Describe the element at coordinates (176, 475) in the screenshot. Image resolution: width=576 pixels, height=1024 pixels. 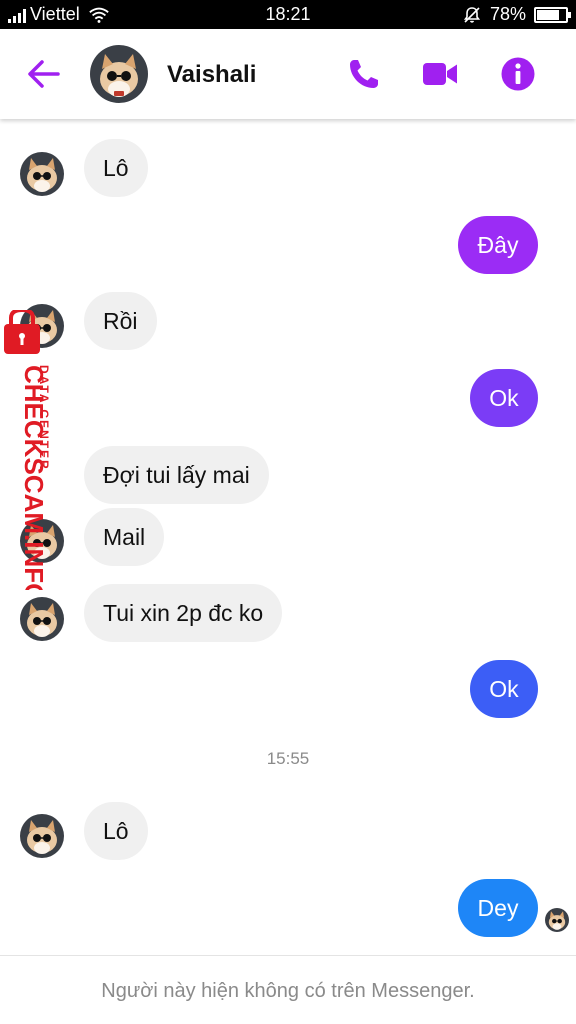
I see `incoming-message-bubble: Đợi tui lấy mai` at that location.